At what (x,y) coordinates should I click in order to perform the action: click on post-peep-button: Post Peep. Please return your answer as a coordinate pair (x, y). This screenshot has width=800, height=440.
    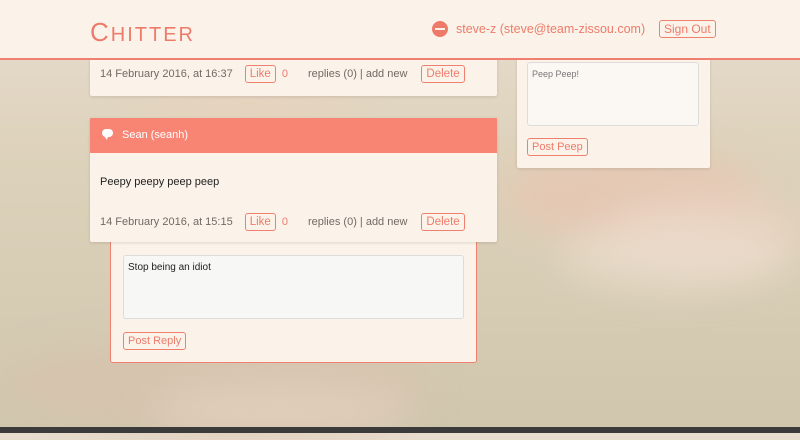
    Looking at the image, I should click on (557, 147).